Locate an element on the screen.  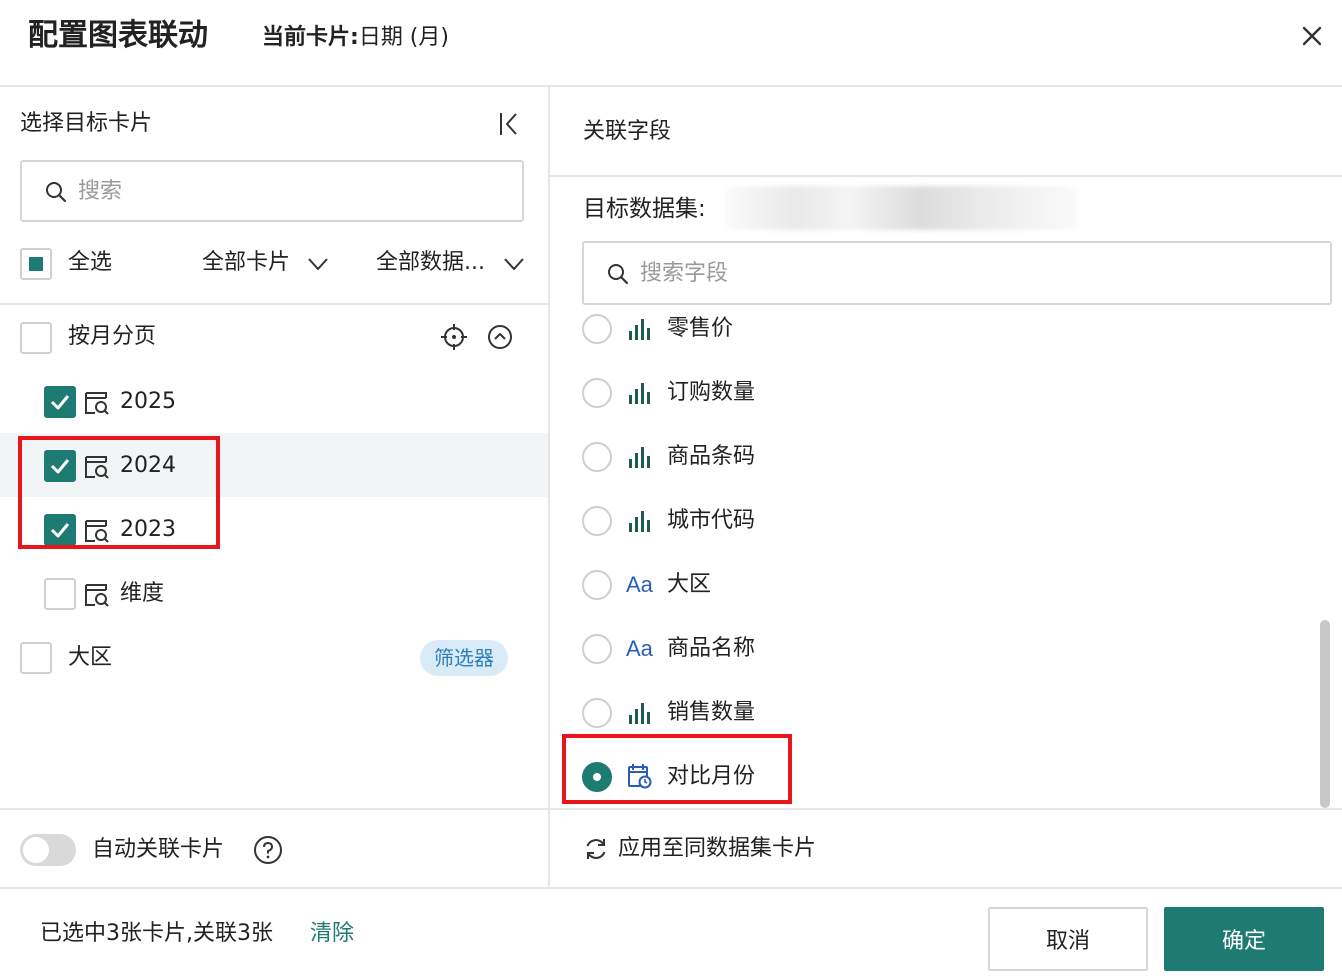
item-label: 2025 is located at coordinates (148, 401).